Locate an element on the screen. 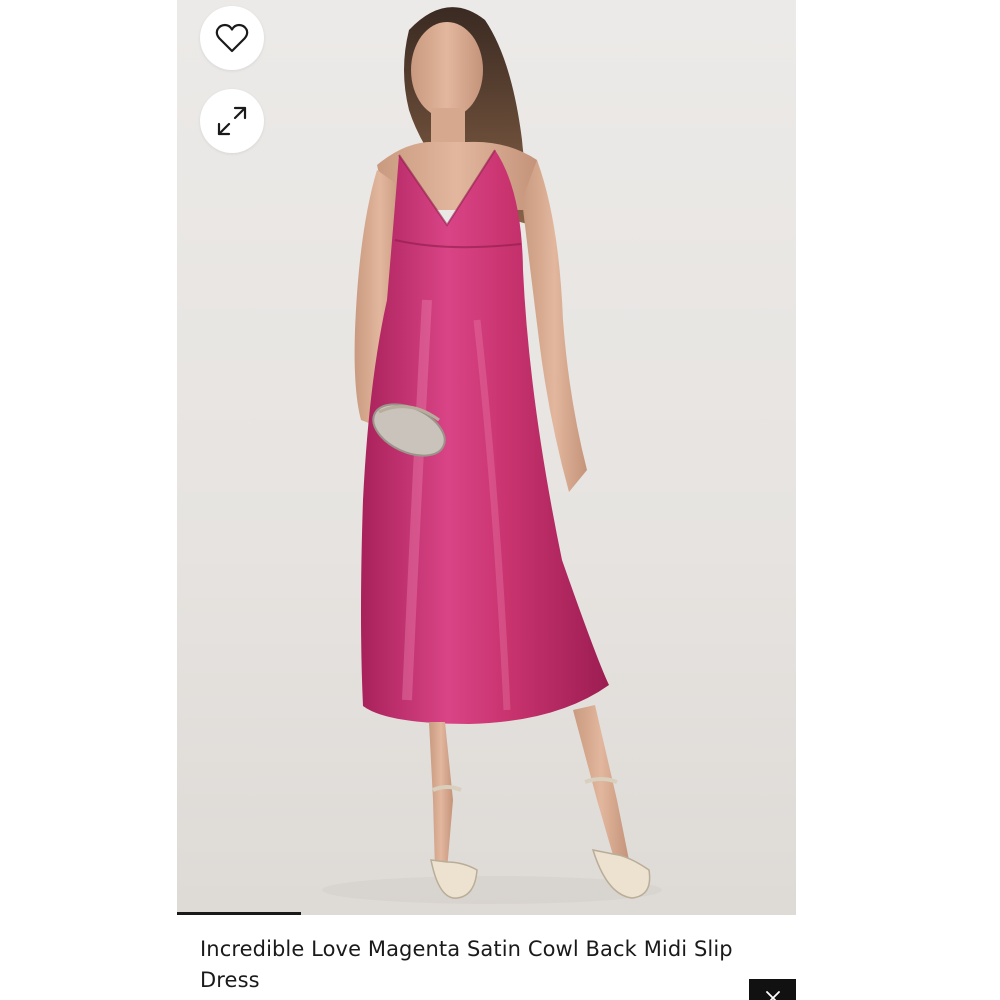 Image resolution: width=1000 pixels, height=1000 pixels. expand-icon is located at coordinates (232, 121).